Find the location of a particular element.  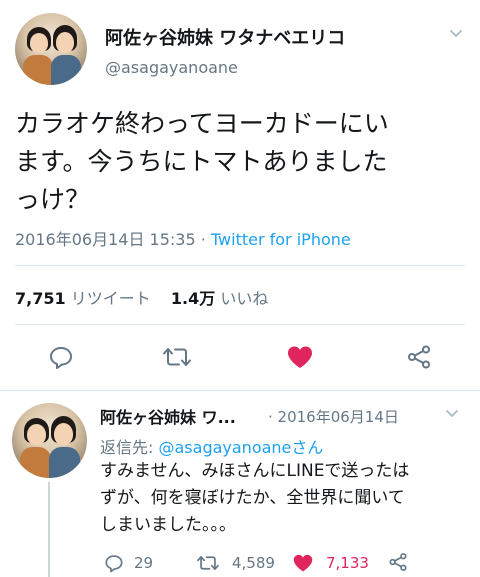

reply-text-line: しまいました。。。 is located at coordinates (168, 525).